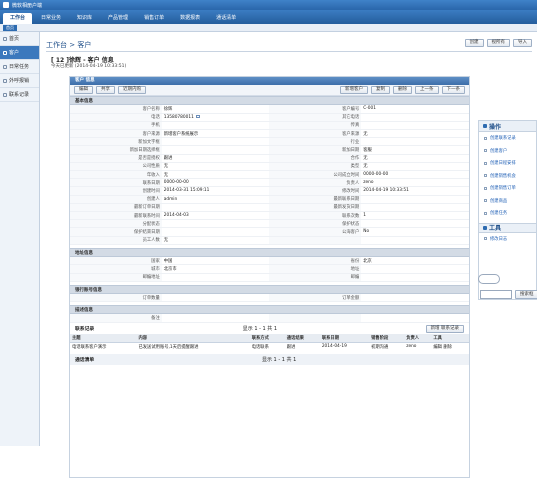 This screenshot has height=478, width=537. What do you see at coordinates (503, 176) in the screenshot?
I see `action-label: 创建销售机会` at bounding box center [503, 176].